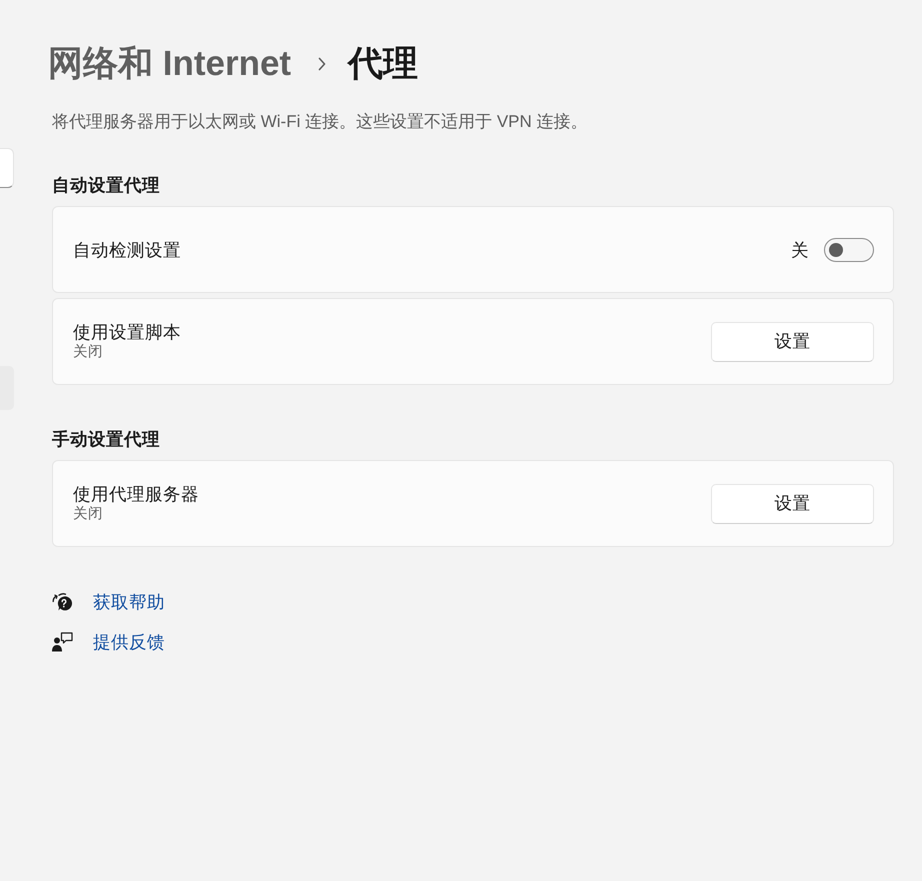  I want to click on chevron-icon, so click(322, 64).